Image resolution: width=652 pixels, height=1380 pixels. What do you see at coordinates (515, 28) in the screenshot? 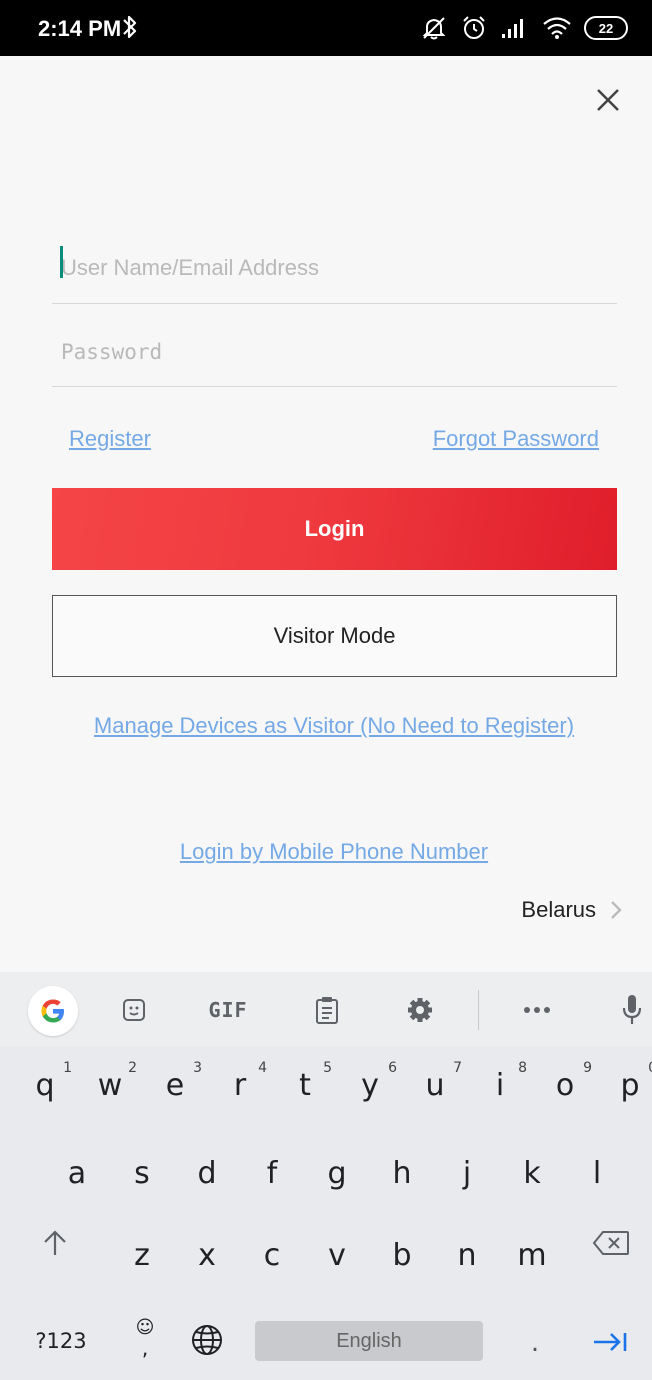
I see `signal-icon` at bounding box center [515, 28].